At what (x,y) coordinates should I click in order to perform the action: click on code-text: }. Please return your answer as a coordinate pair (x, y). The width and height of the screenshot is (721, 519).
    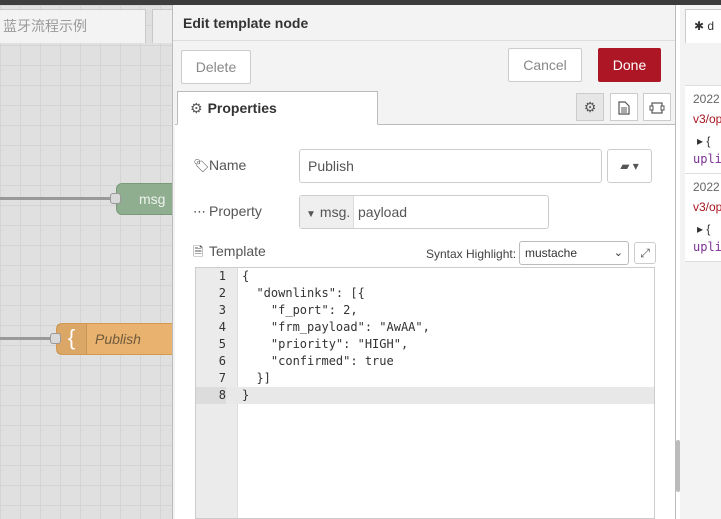
    Looking at the image, I should click on (246, 395).